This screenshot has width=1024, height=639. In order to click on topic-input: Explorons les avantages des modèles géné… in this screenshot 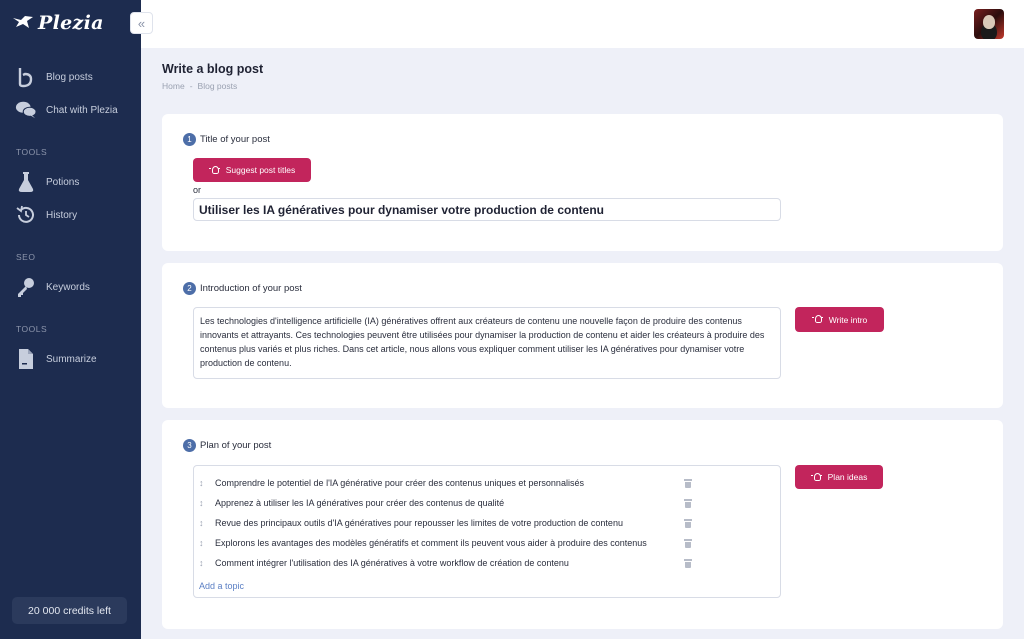, I will do `click(446, 543)`.